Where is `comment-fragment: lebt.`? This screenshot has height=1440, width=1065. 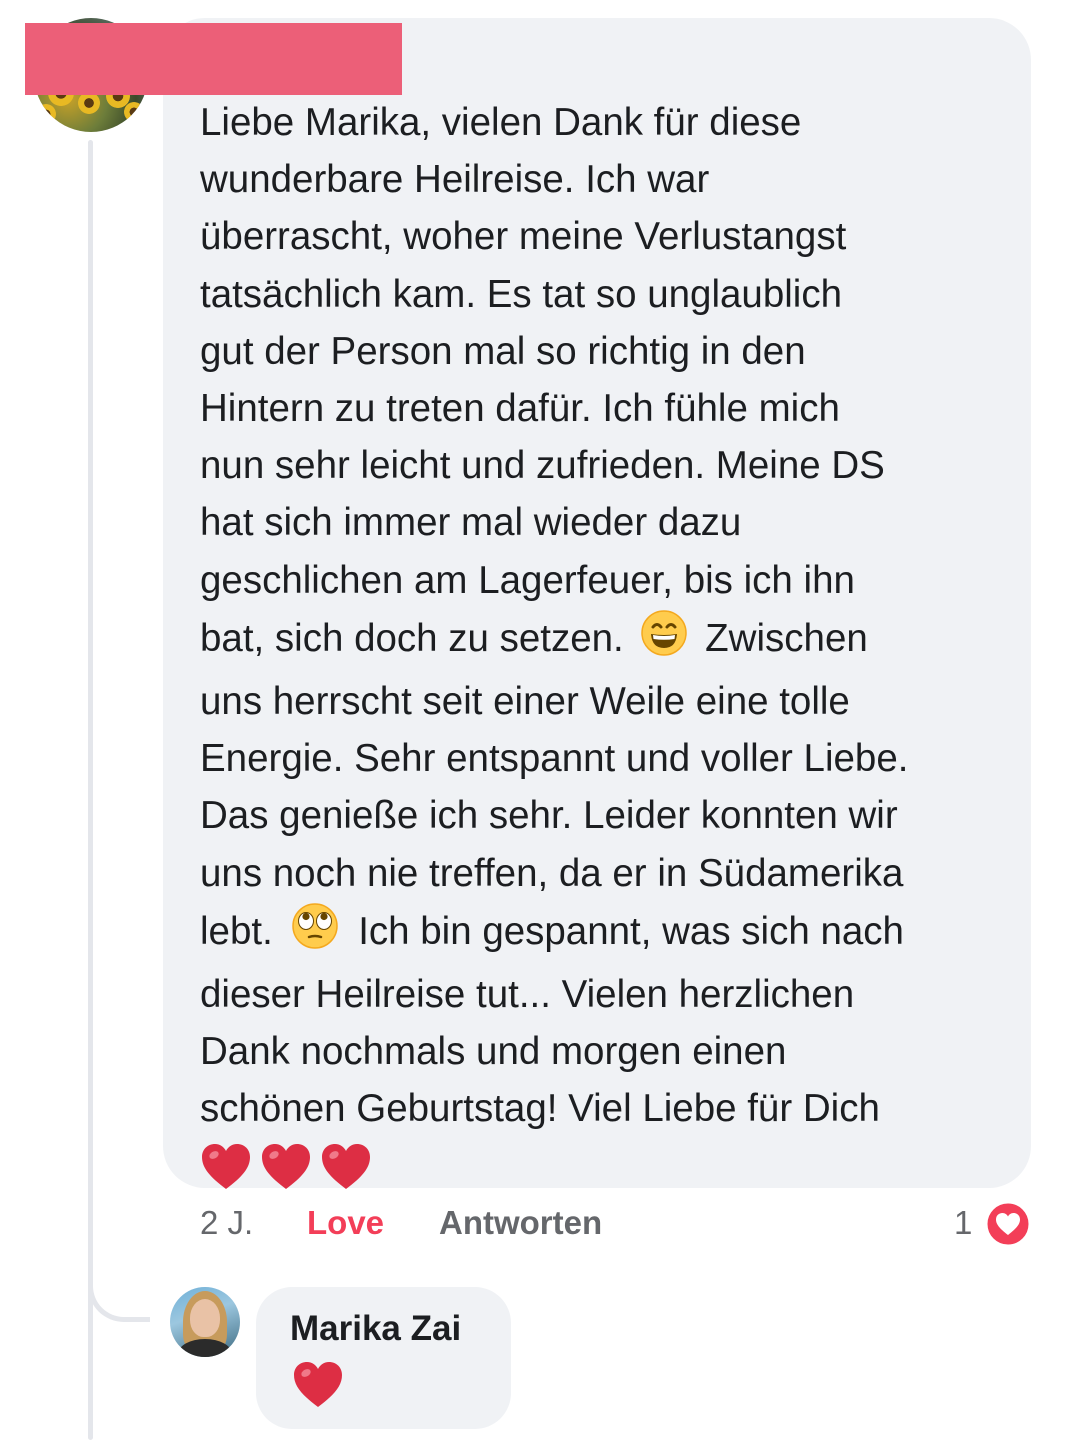 comment-fragment: lebt. is located at coordinates (236, 931).